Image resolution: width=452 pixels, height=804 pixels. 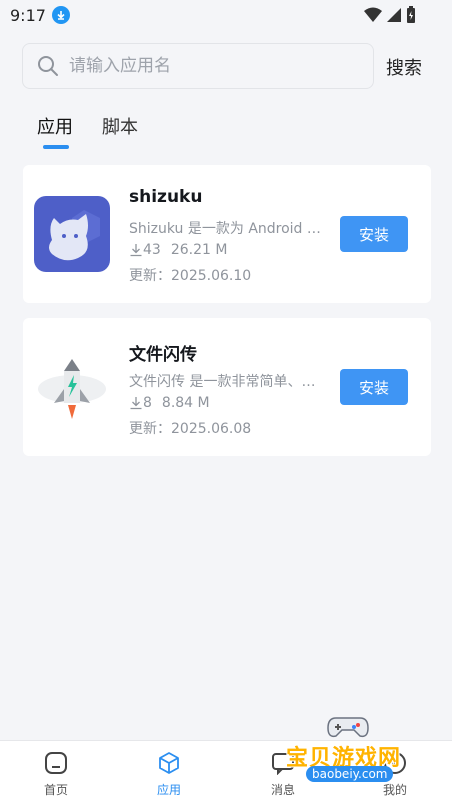 What do you see at coordinates (227, 229) in the screenshot?
I see `app-description: Shizuku 是一款为 Android 设备设计的工具` at bounding box center [227, 229].